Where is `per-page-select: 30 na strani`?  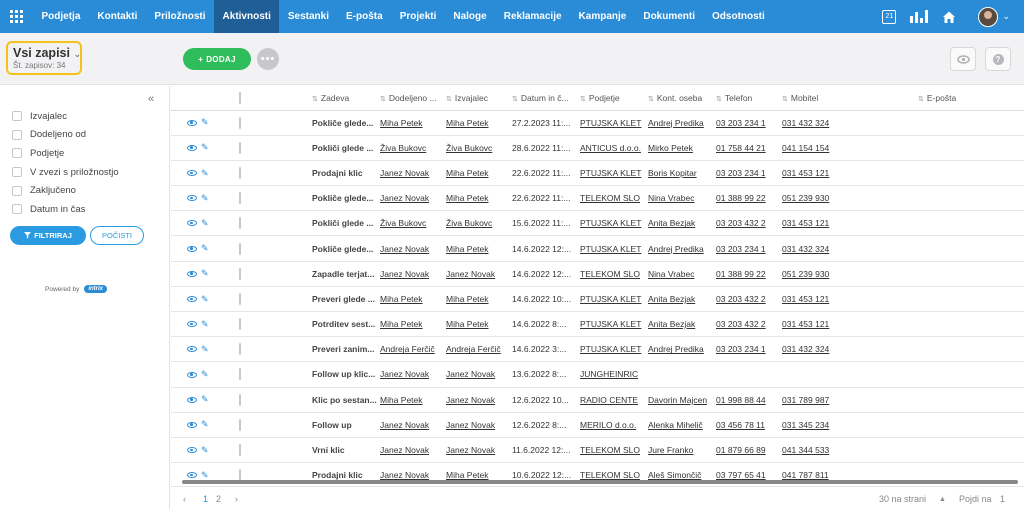 per-page-select: 30 na strani is located at coordinates (902, 499).